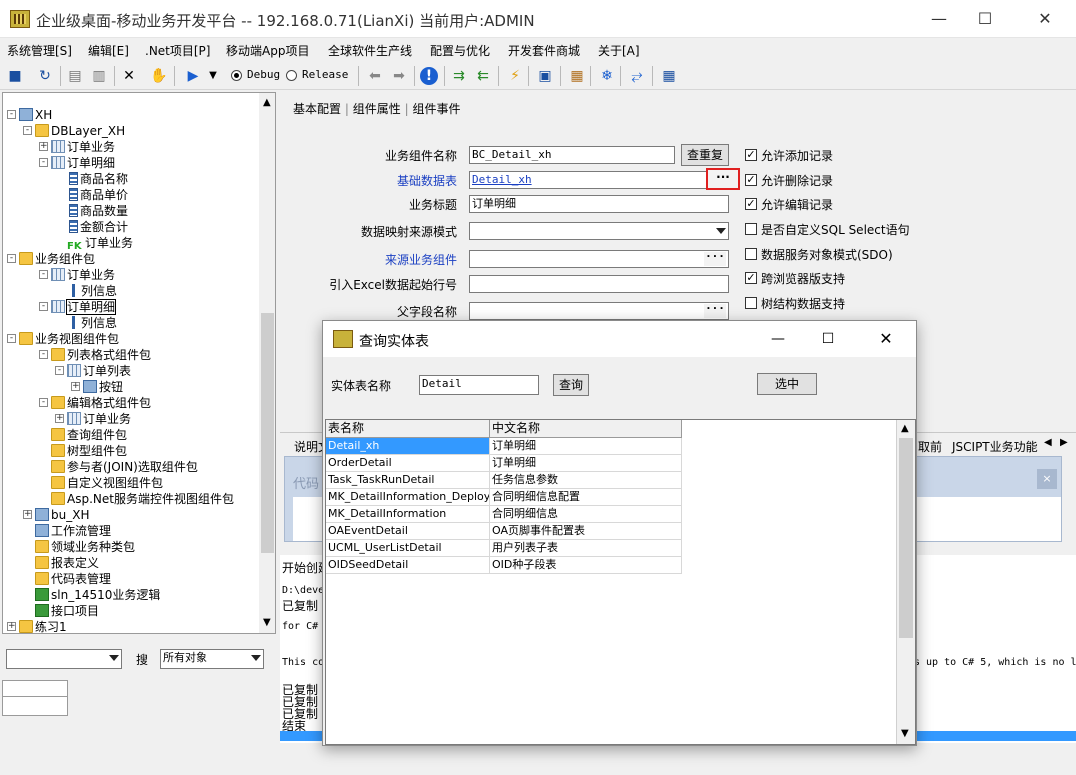 This screenshot has height=775, width=1076. What do you see at coordinates (504, 480) in the screenshot?
I see `table-row: Task_TaskRunDetail 任务信息参数` at bounding box center [504, 480].